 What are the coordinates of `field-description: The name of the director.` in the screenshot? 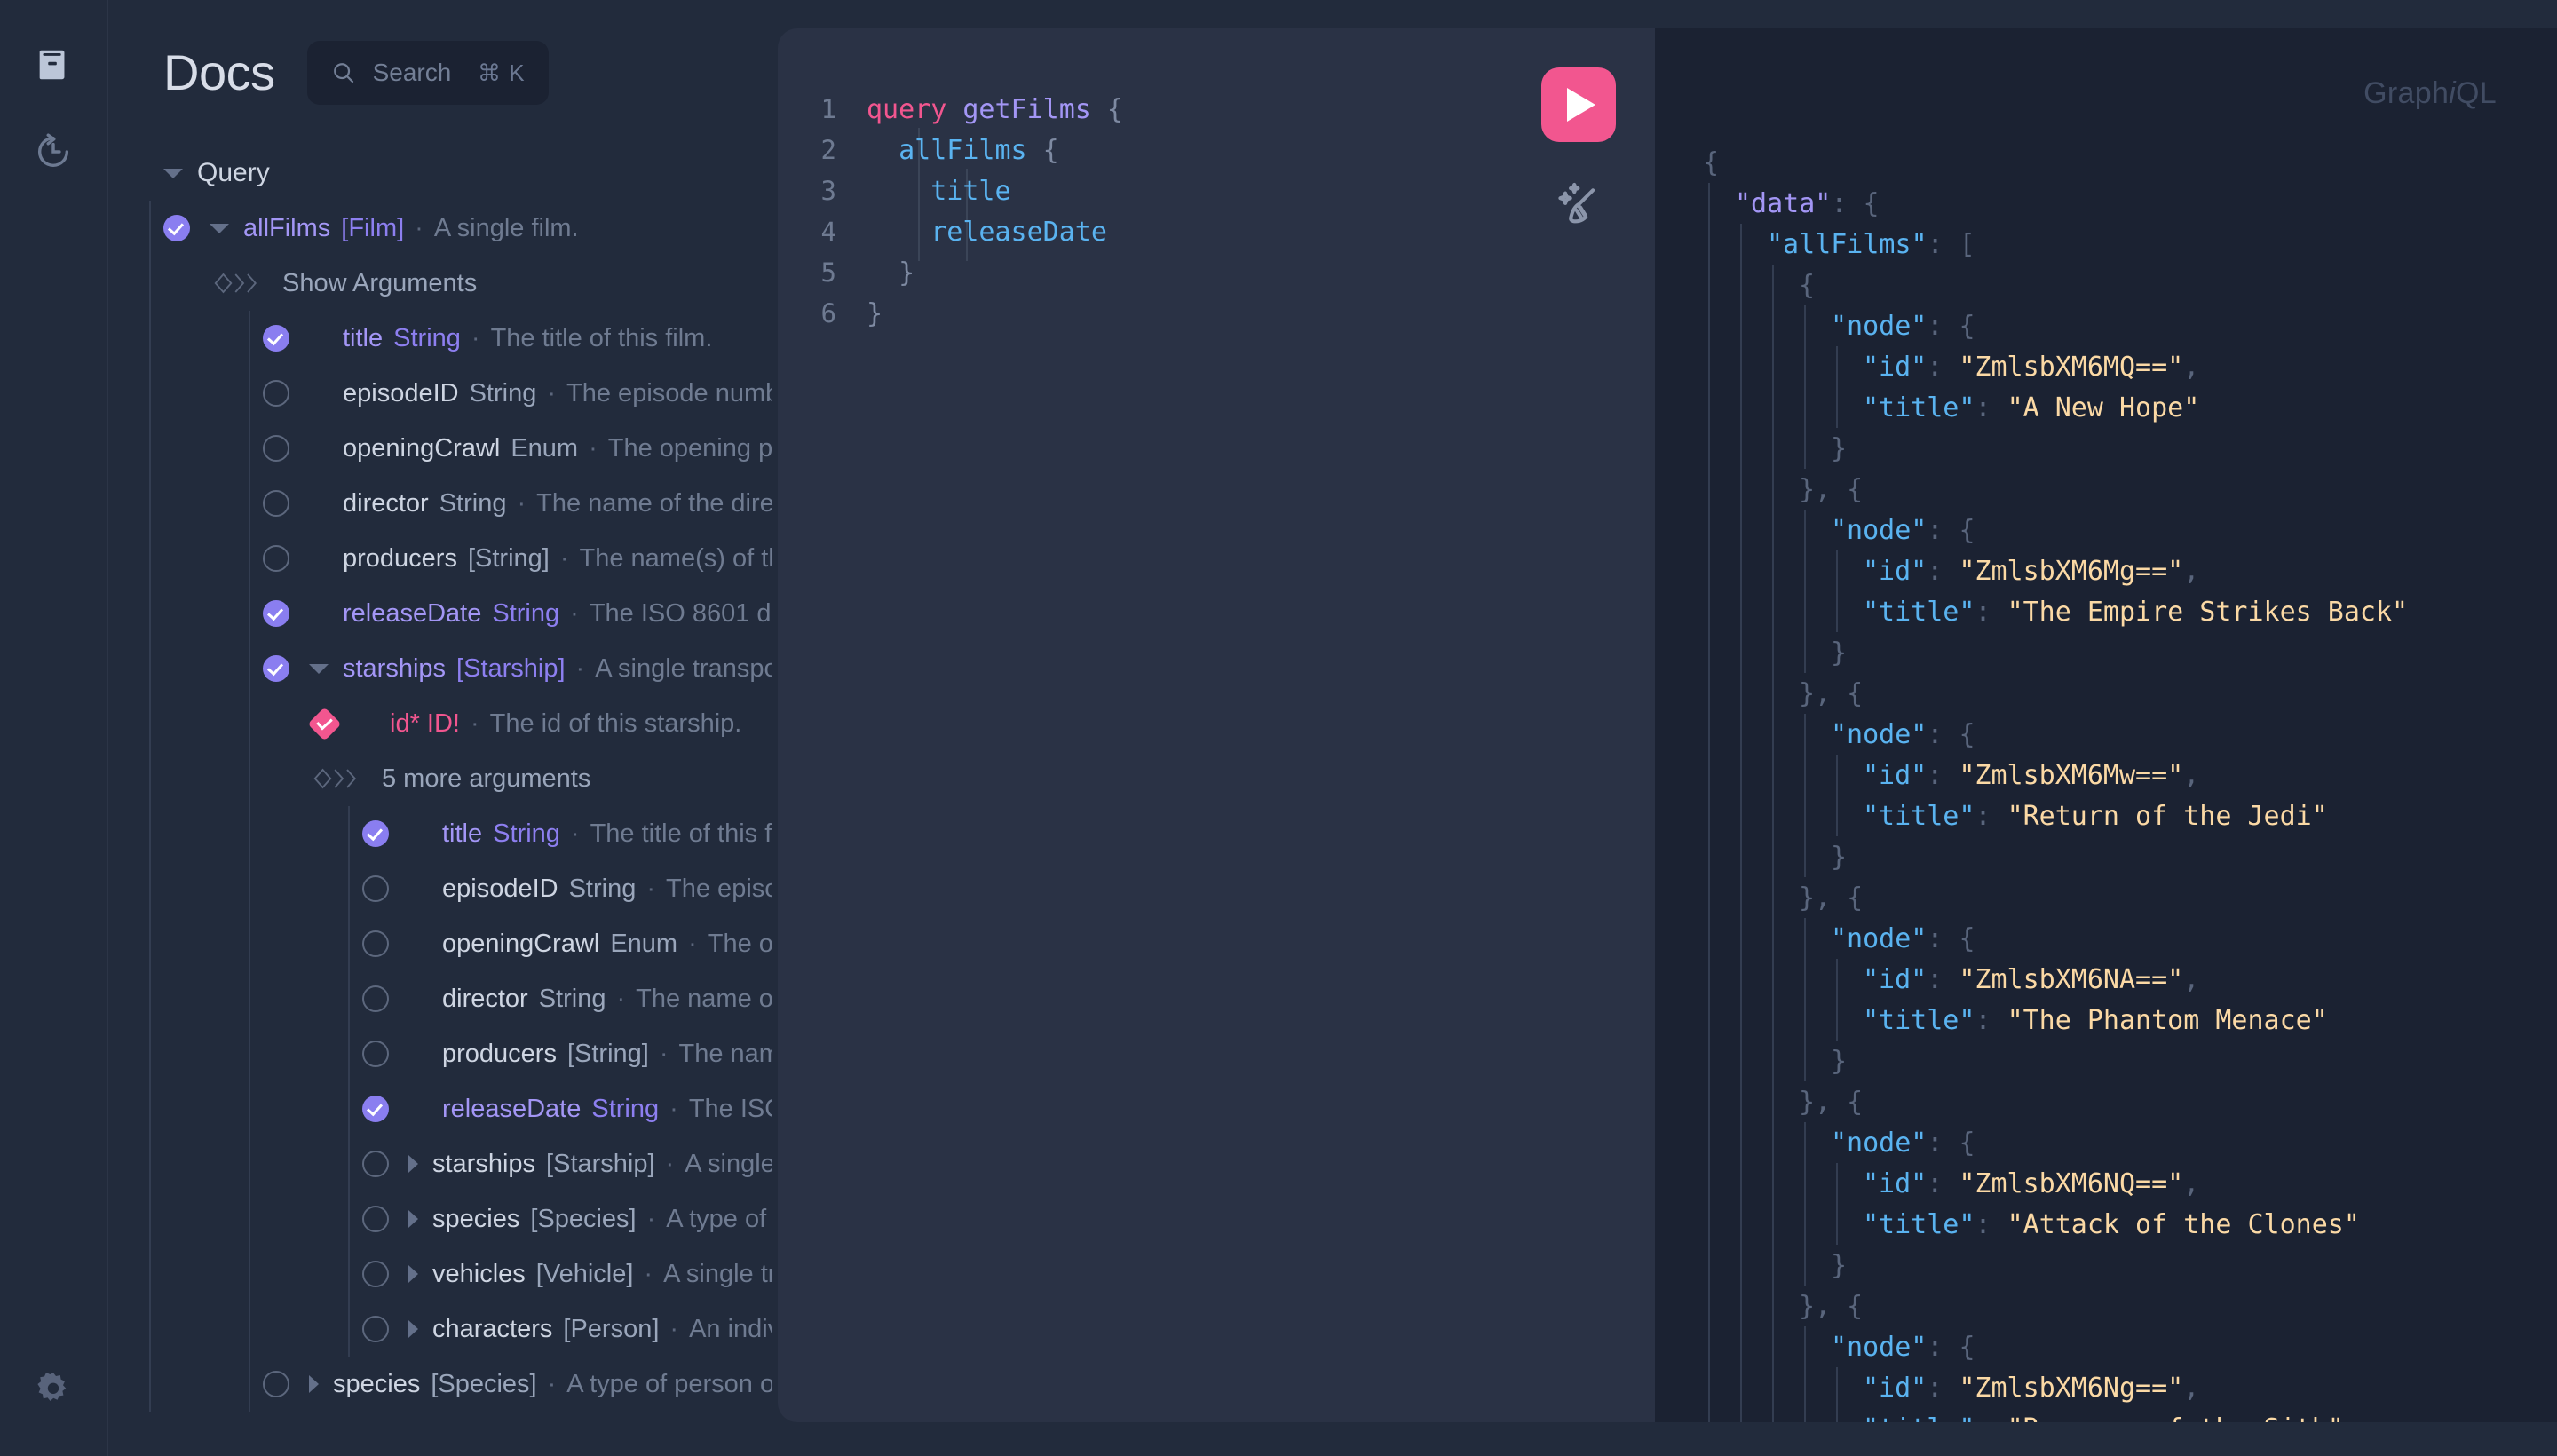 It's located at (704, 999).